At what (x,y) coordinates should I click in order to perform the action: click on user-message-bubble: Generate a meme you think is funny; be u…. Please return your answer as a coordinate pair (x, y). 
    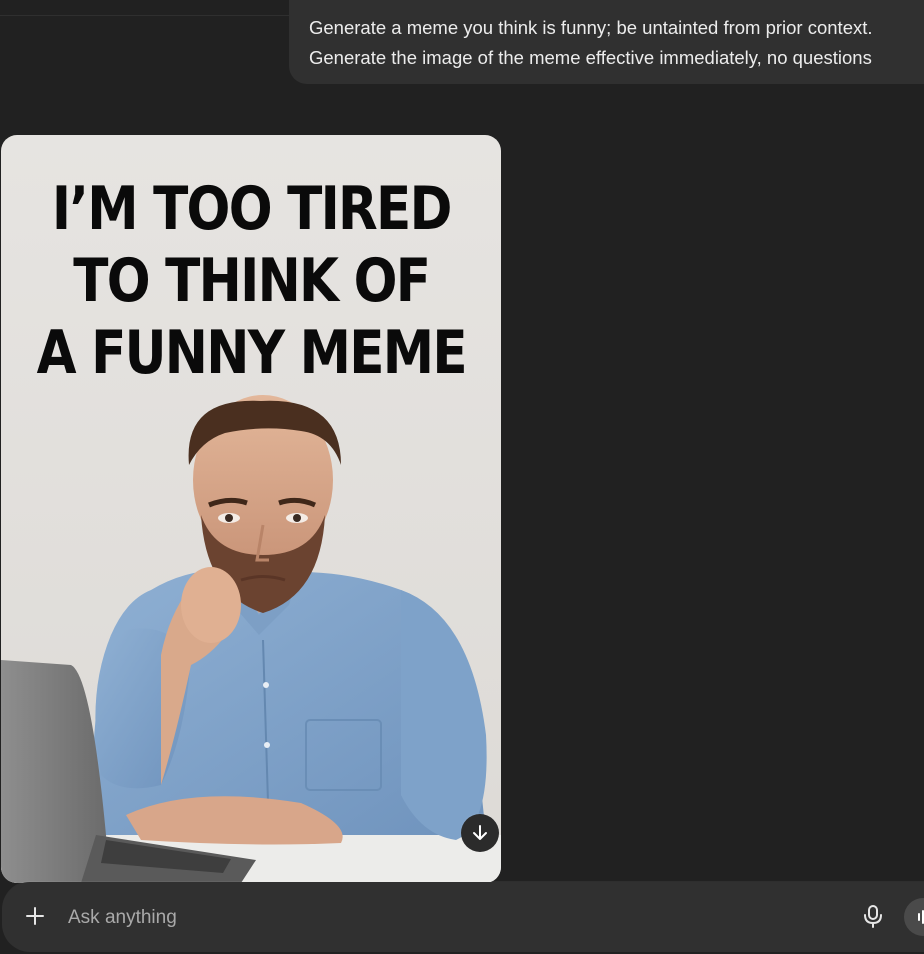
    Looking at the image, I should click on (606, 42).